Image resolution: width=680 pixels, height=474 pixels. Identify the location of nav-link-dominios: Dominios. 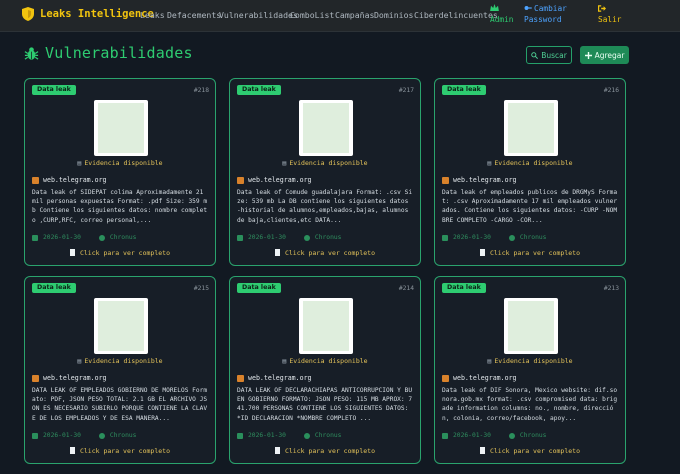
(393, 15).